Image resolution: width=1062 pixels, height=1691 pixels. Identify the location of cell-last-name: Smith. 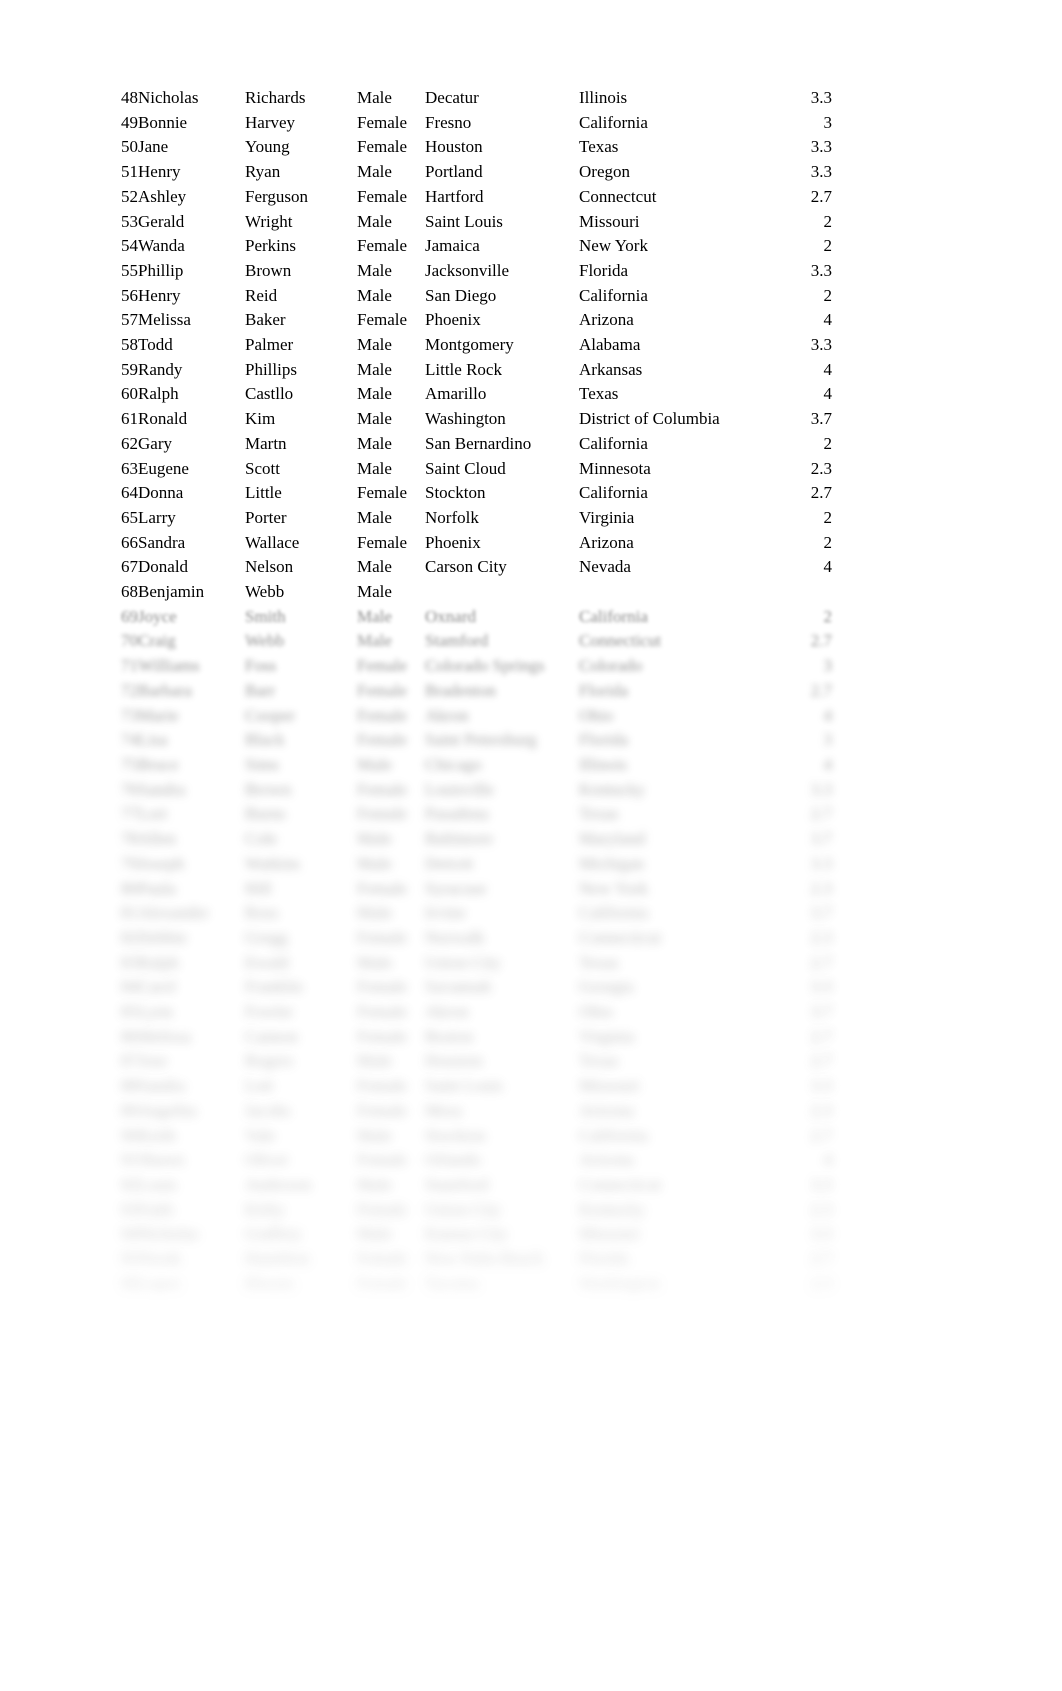
(301, 617).